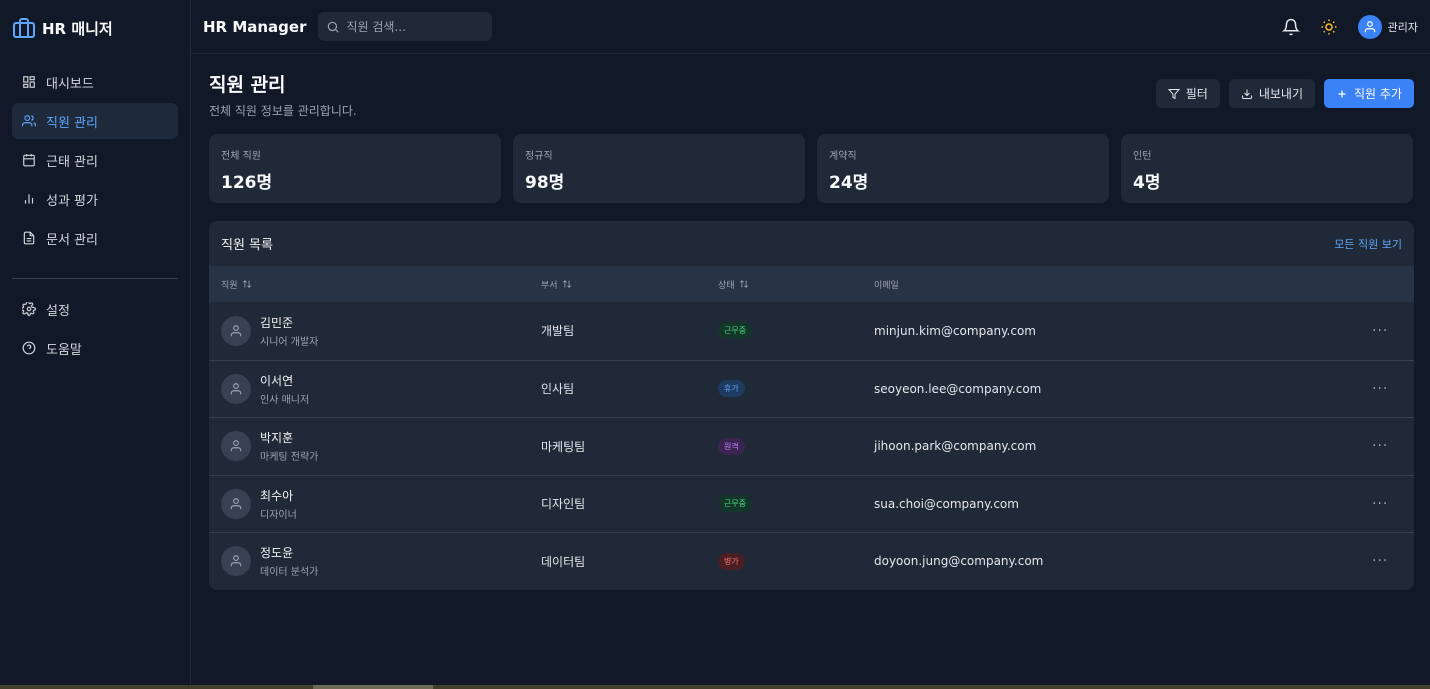 The image size is (1430, 689). Describe the element at coordinates (375, 504) in the screenshot. I see `cell-employee: 최수아 디자이너` at that location.